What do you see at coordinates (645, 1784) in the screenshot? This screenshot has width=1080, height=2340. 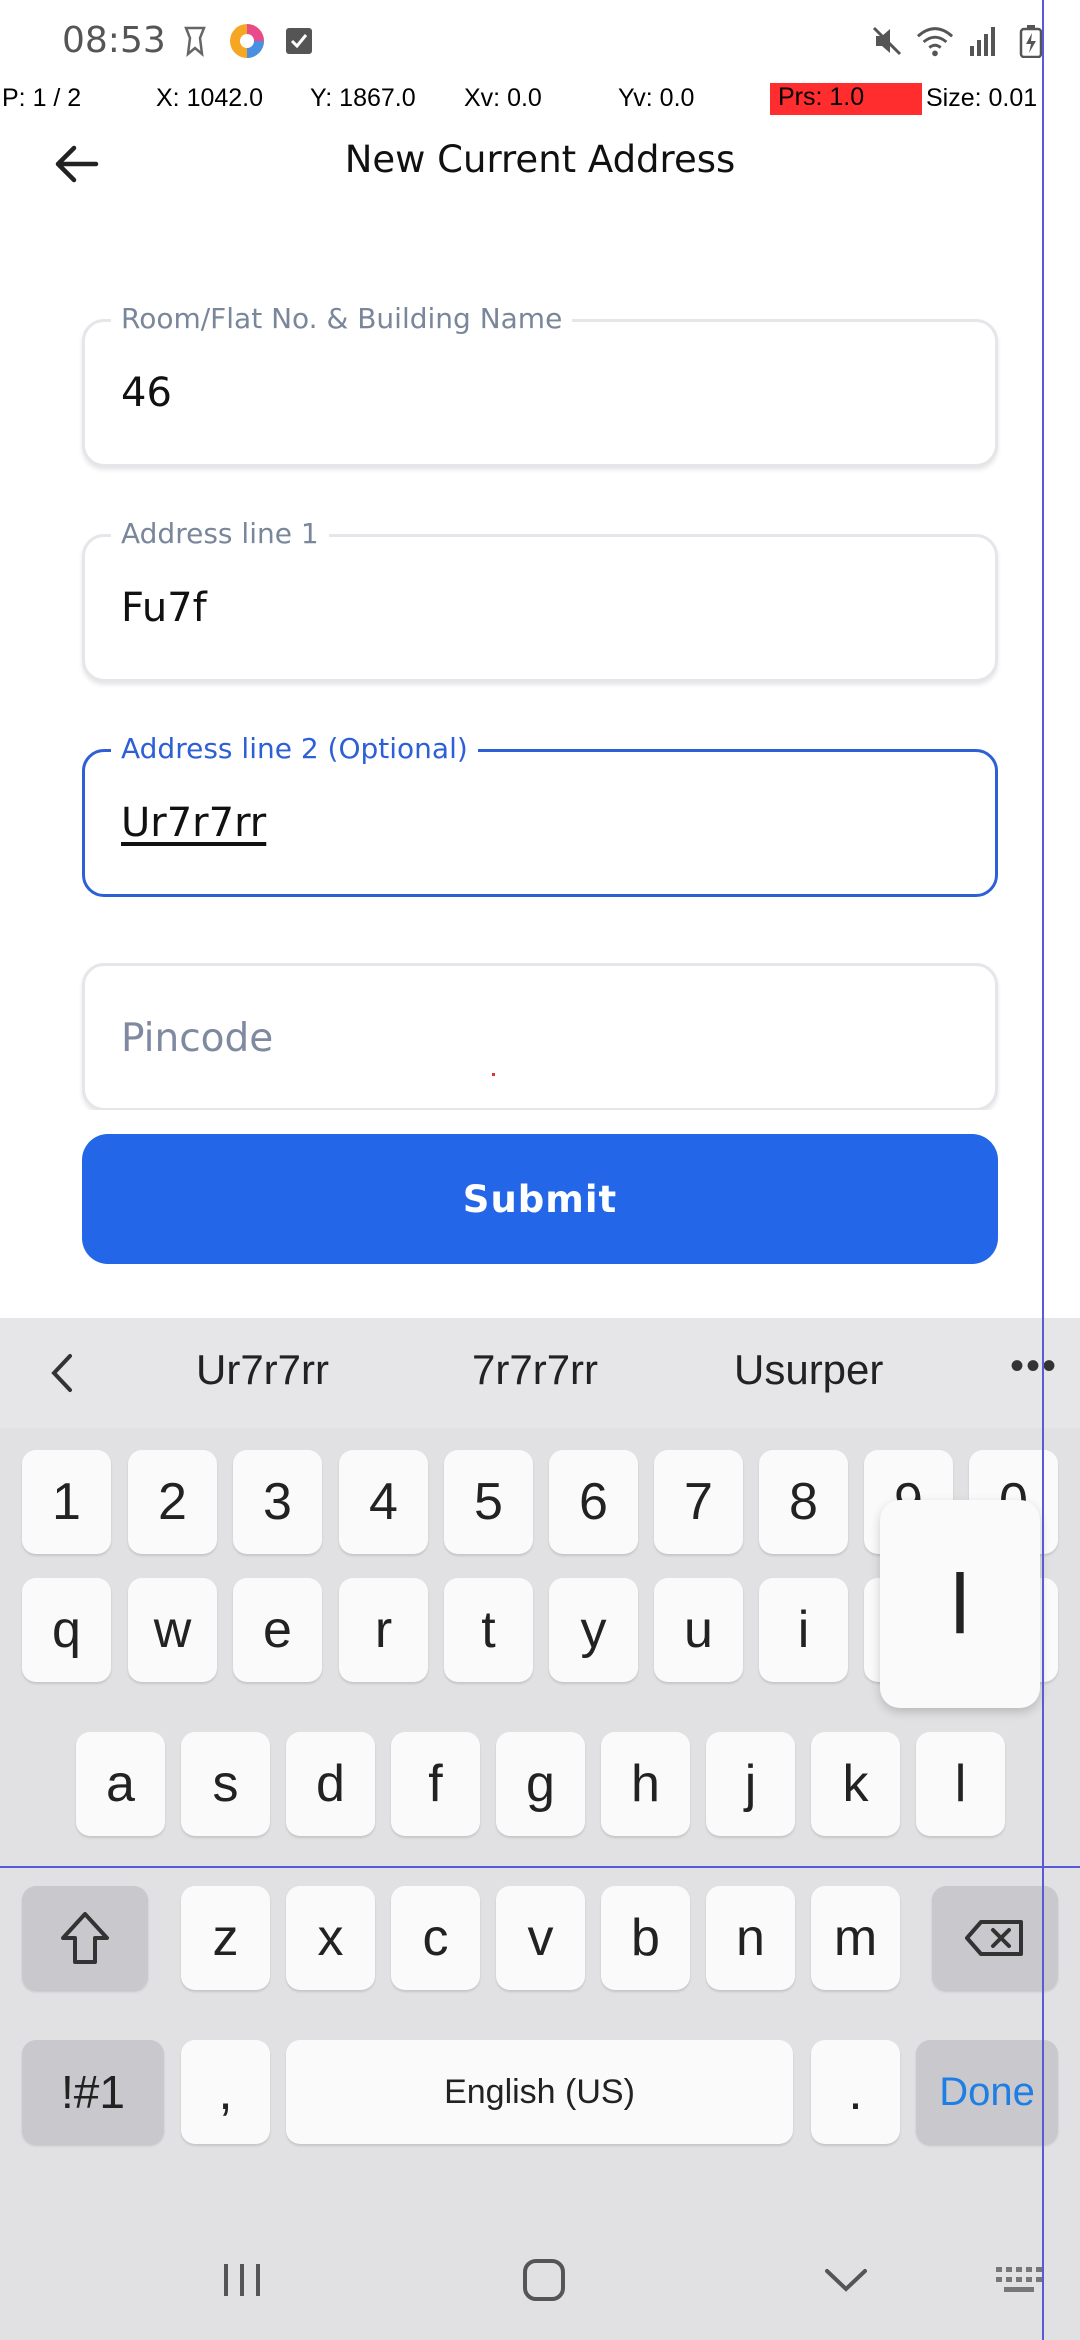 I see `key-h: h` at bounding box center [645, 1784].